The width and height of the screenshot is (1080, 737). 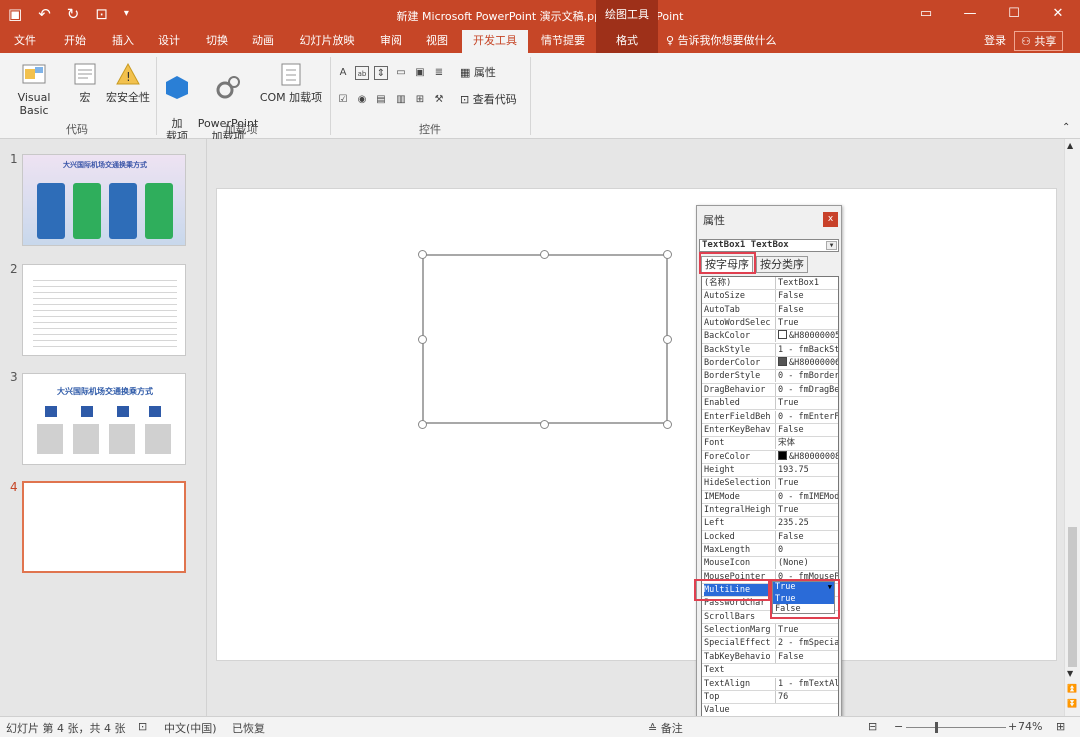 I want to click on macro-security-button: ! 宏安全性, so click(x=128, y=82).